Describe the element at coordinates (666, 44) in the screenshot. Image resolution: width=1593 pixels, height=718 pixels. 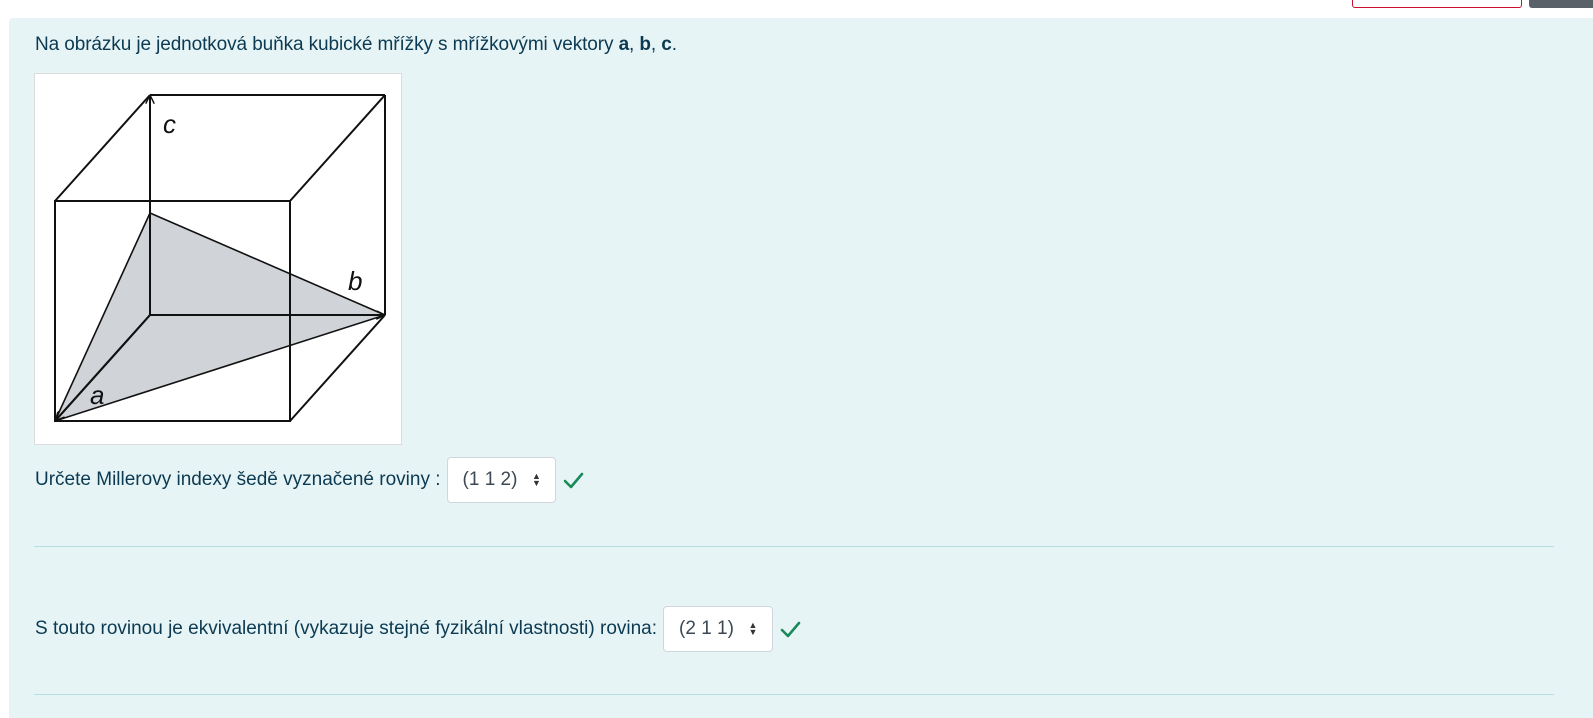
I see `vector-c: c` at that location.